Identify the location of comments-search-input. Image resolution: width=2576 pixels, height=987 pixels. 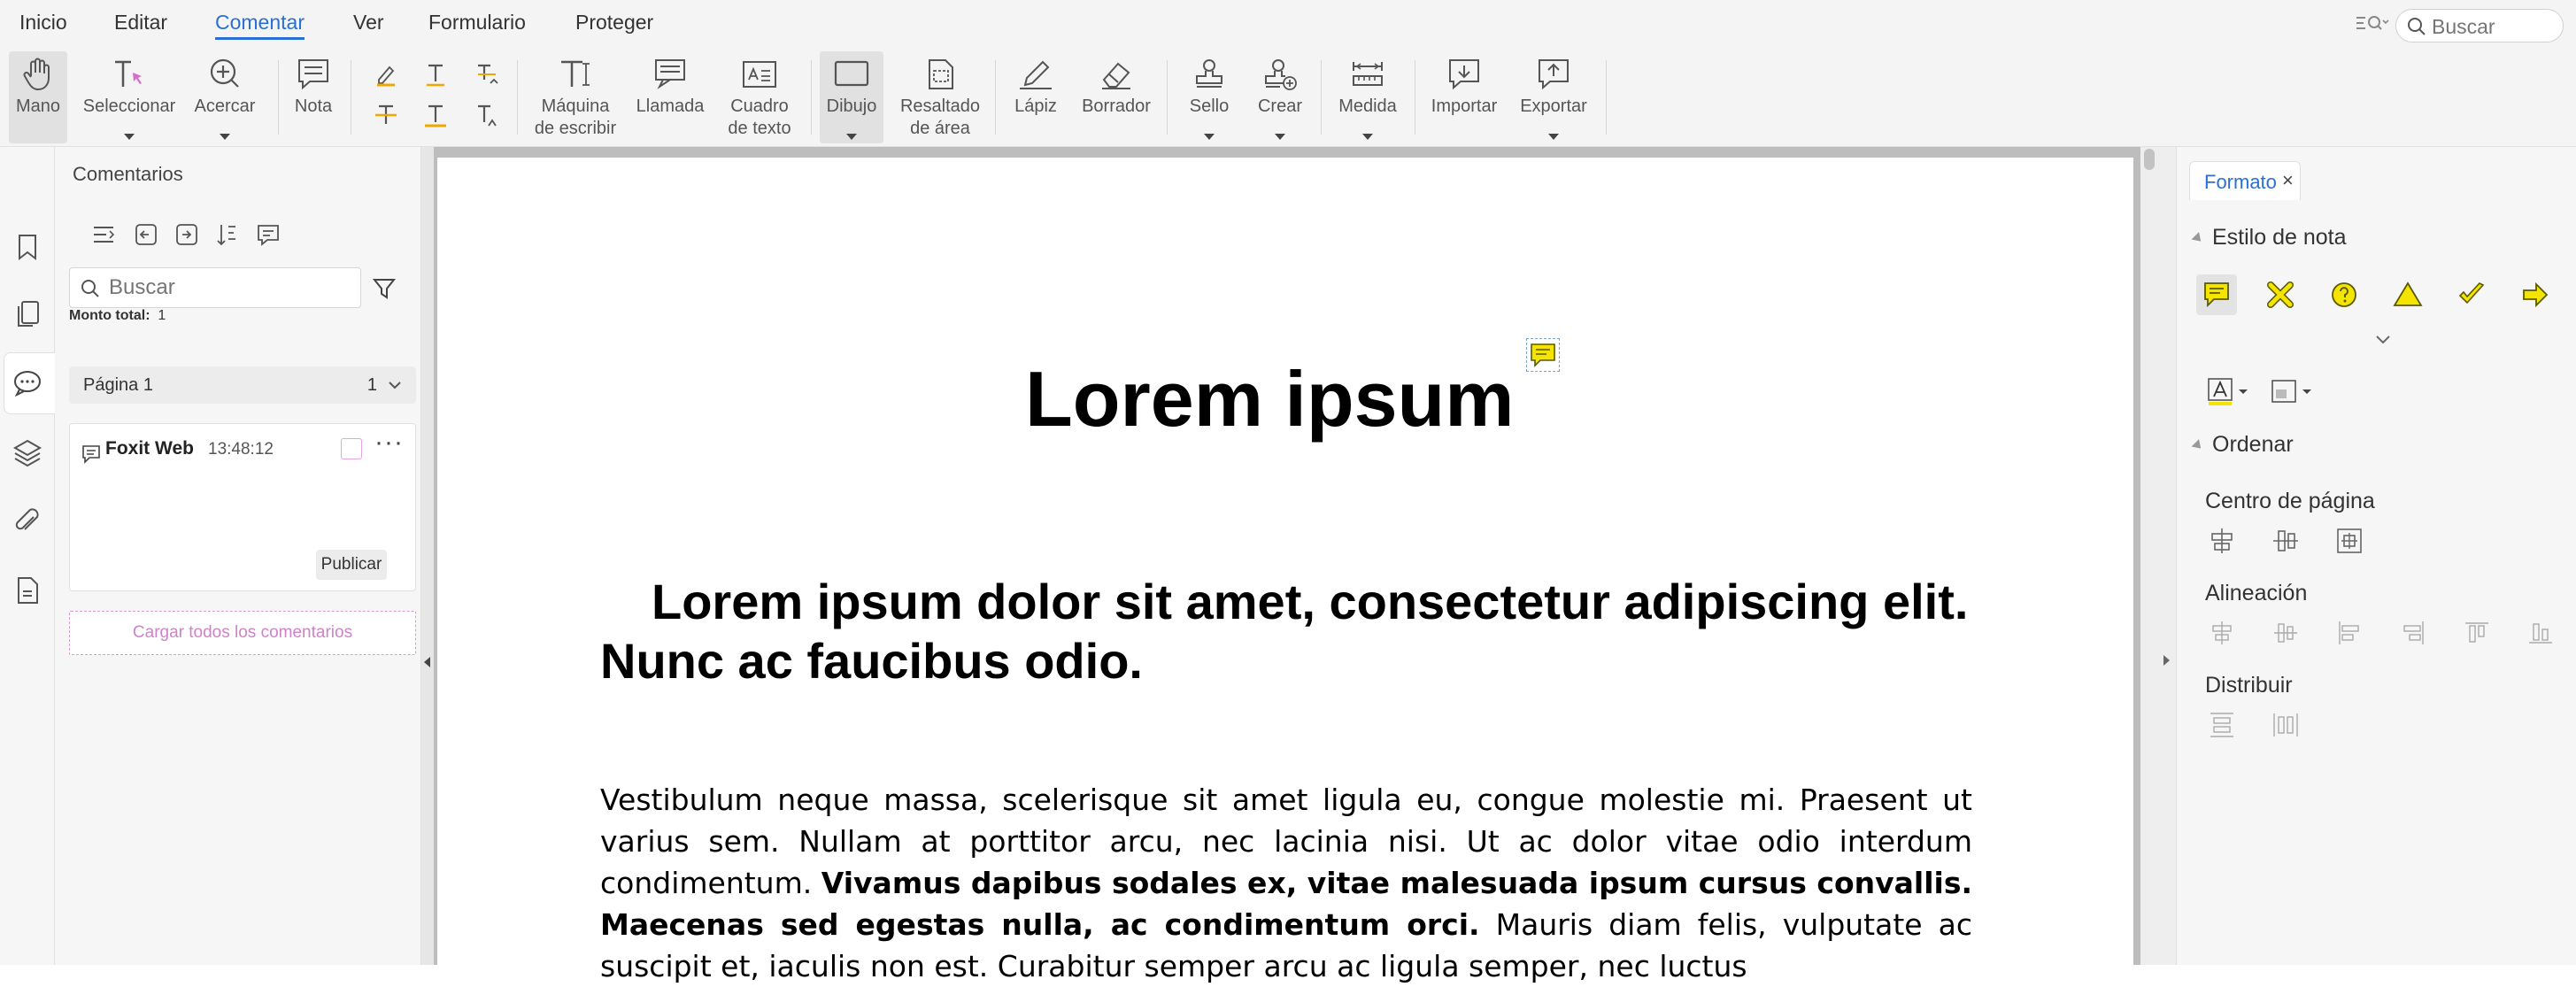
(228, 287).